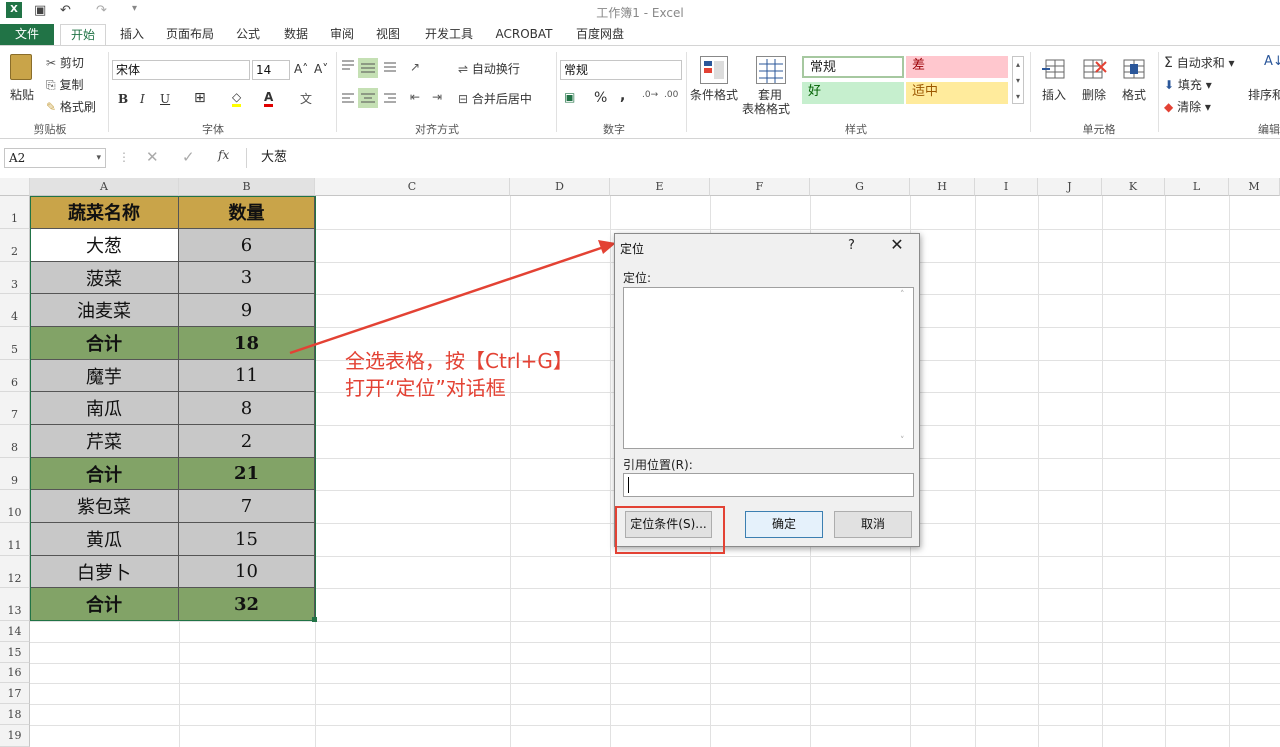  I want to click on annotation-text: 全选表格，按【Ctrl+G】 打开“定位”对话框, so click(459, 375).